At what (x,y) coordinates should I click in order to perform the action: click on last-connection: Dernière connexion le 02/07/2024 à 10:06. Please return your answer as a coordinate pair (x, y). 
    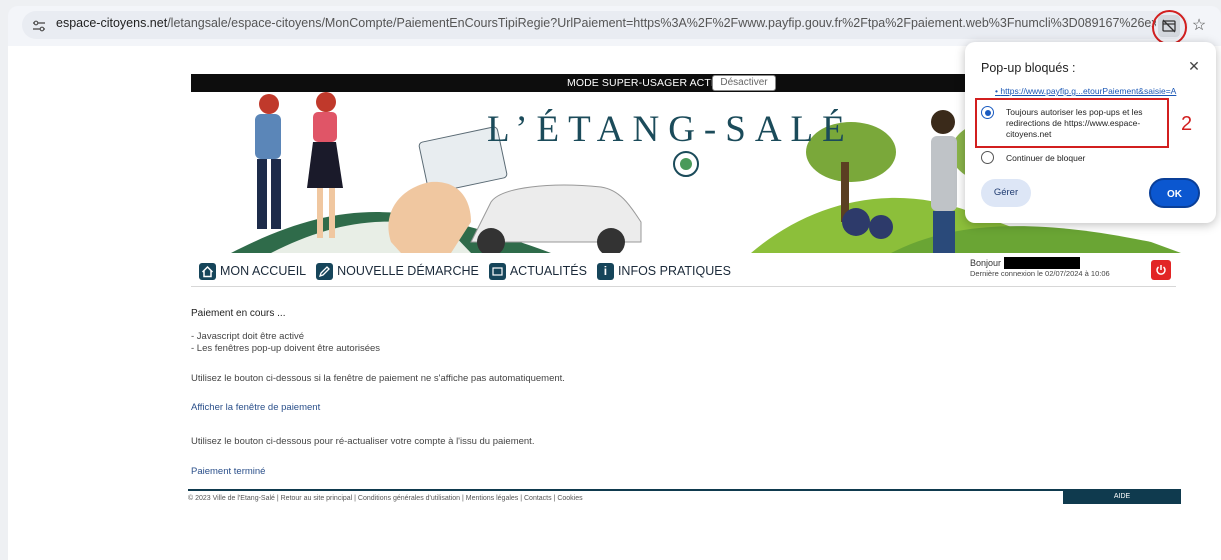
    Looking at the image, I should click on (1040, 273).